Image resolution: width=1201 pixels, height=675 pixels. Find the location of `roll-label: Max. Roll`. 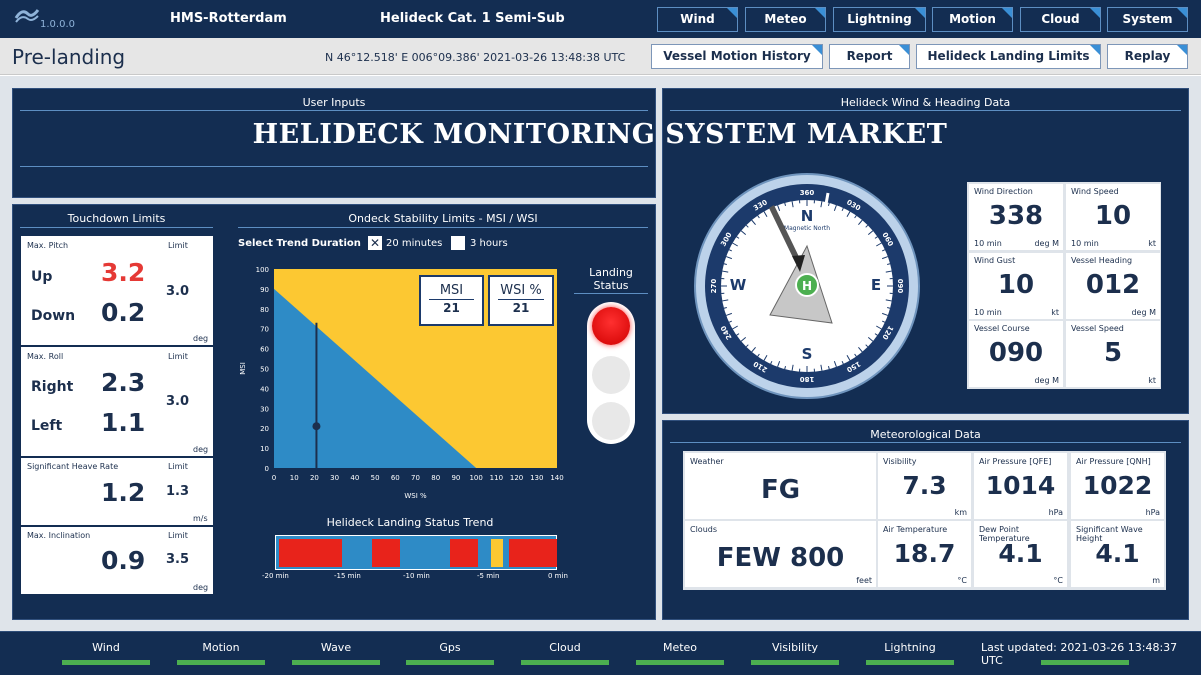

roll-label: Max. Roll is located at coordinates (45, 356).